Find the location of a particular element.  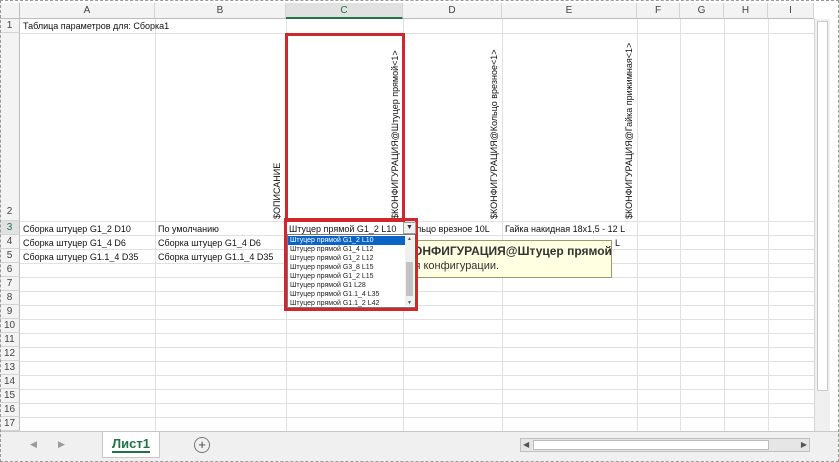

vertical-scrollbar is located at coordinates (822, 225).